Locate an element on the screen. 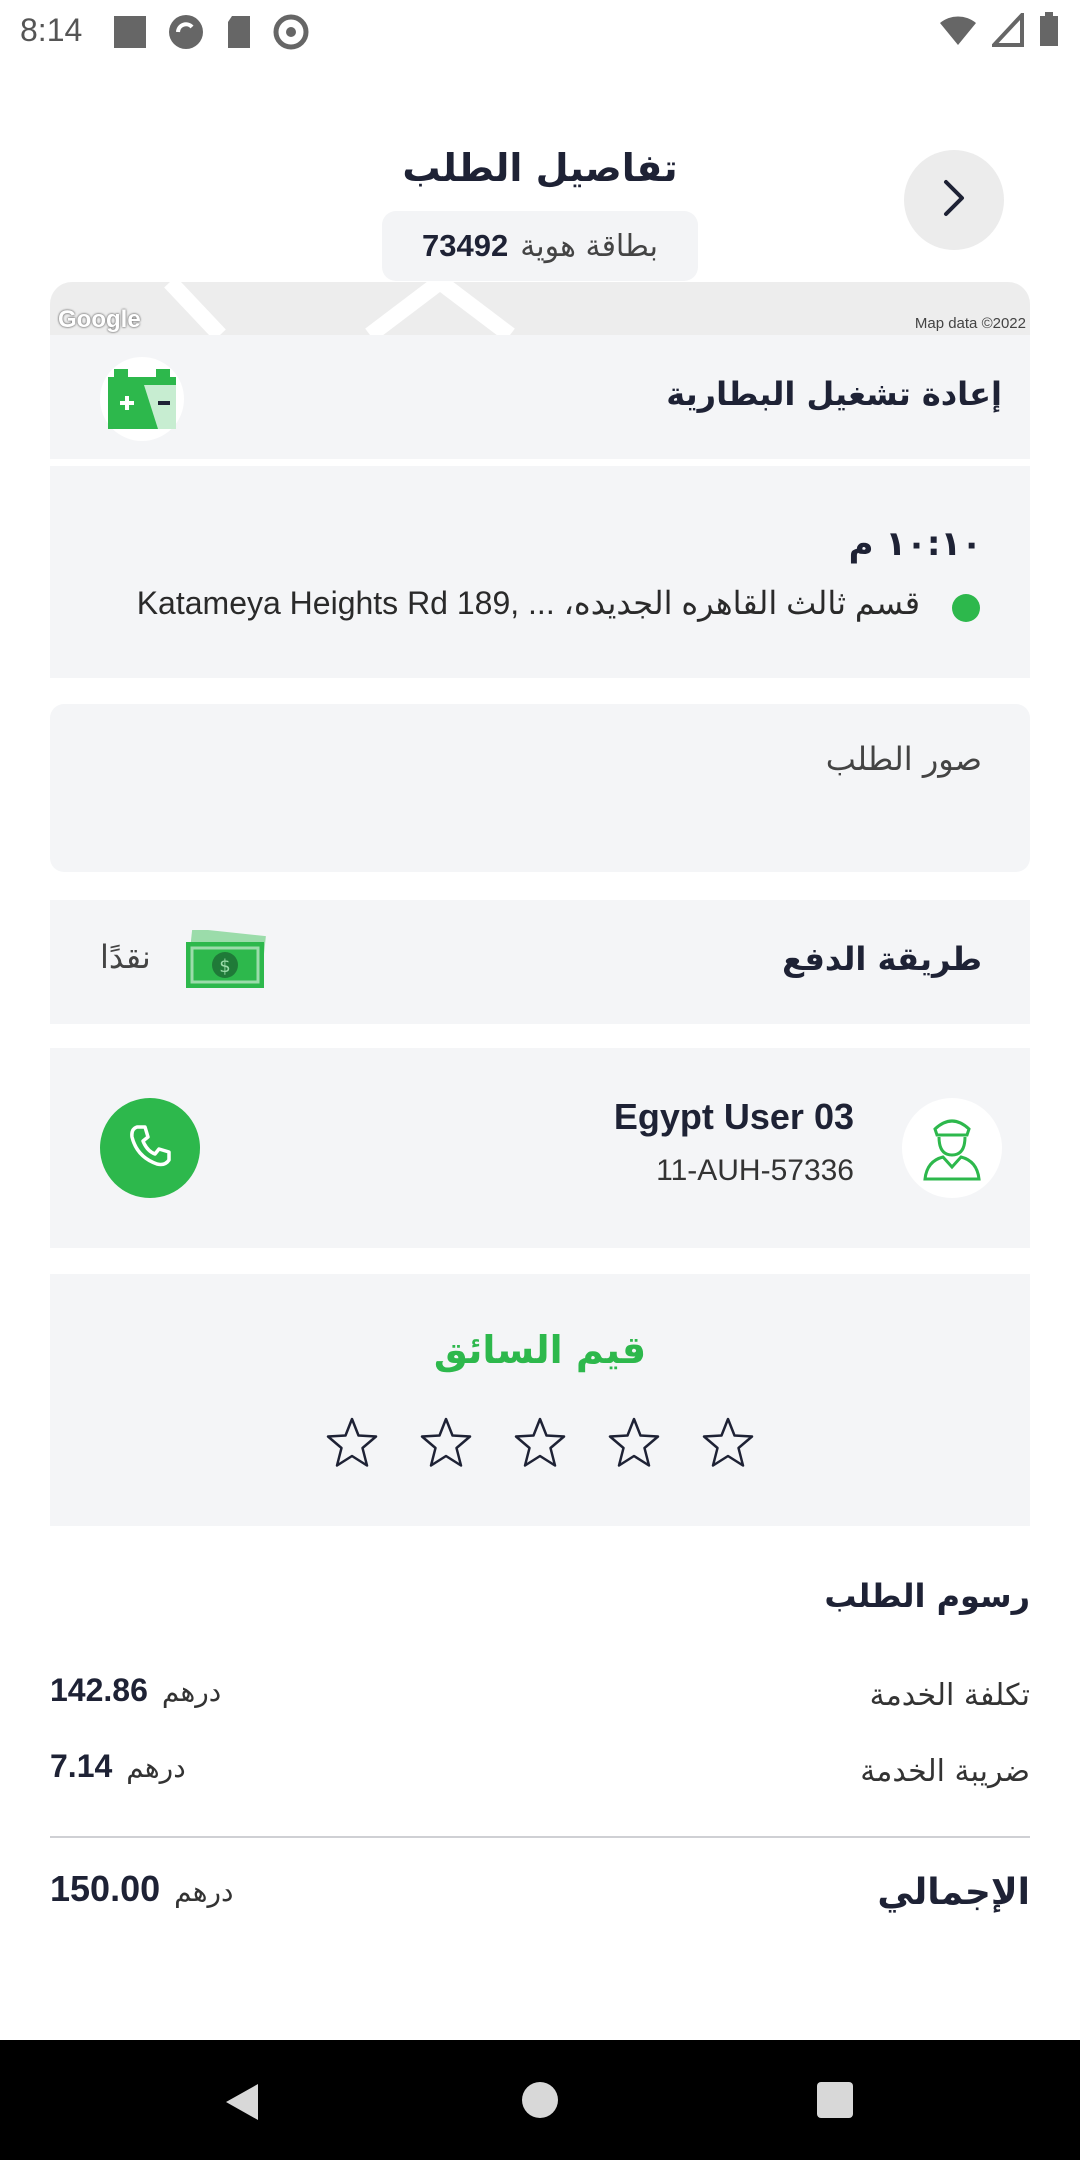  location-dot-icon is located at coordinates (966, 608).